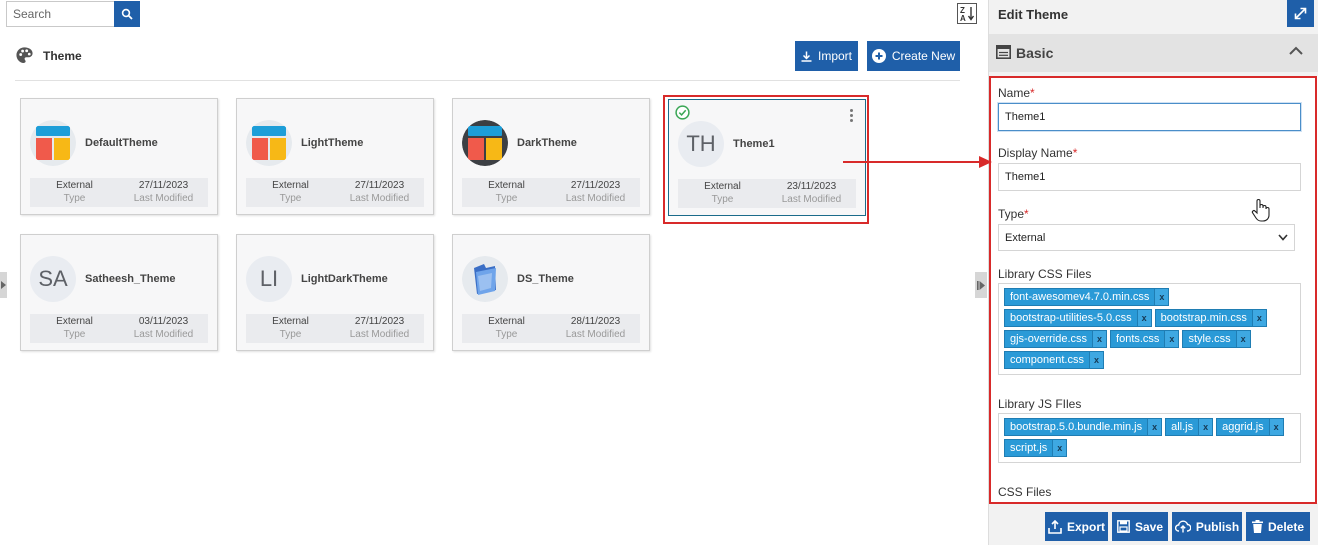 The image size is (1318, 545). Describe the element at coordinates (963, 18) in the screenshot. I see `svg-text: A` at that location.